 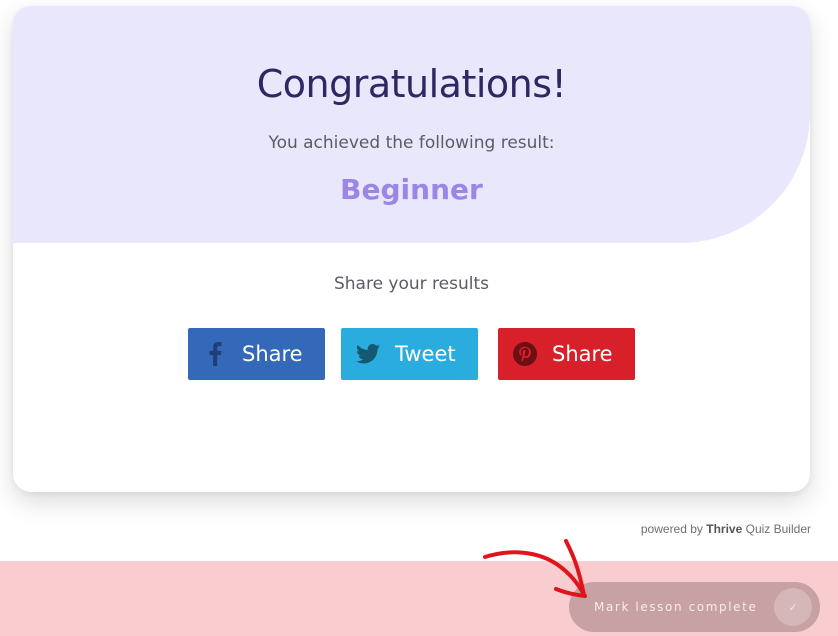 I want to click on pinterest-icon, so click(x=525, y=354).